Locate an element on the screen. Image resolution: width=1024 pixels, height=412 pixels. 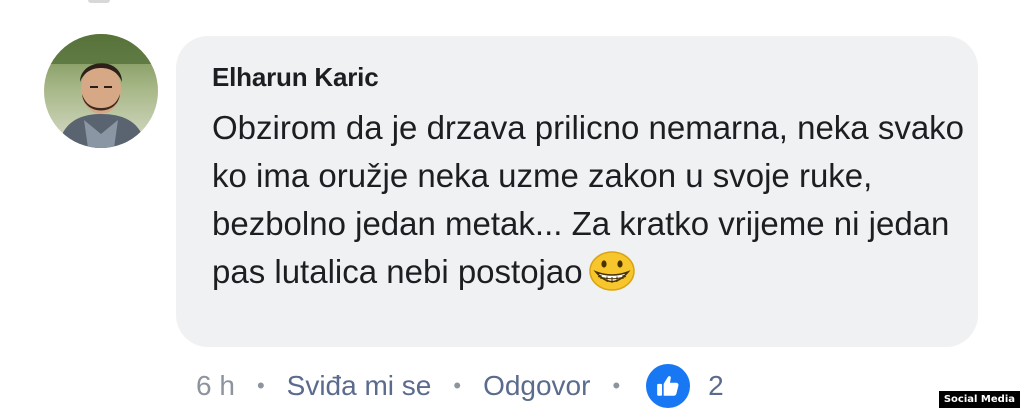
thumbs-up-icon is located at coordinates (668, 386).